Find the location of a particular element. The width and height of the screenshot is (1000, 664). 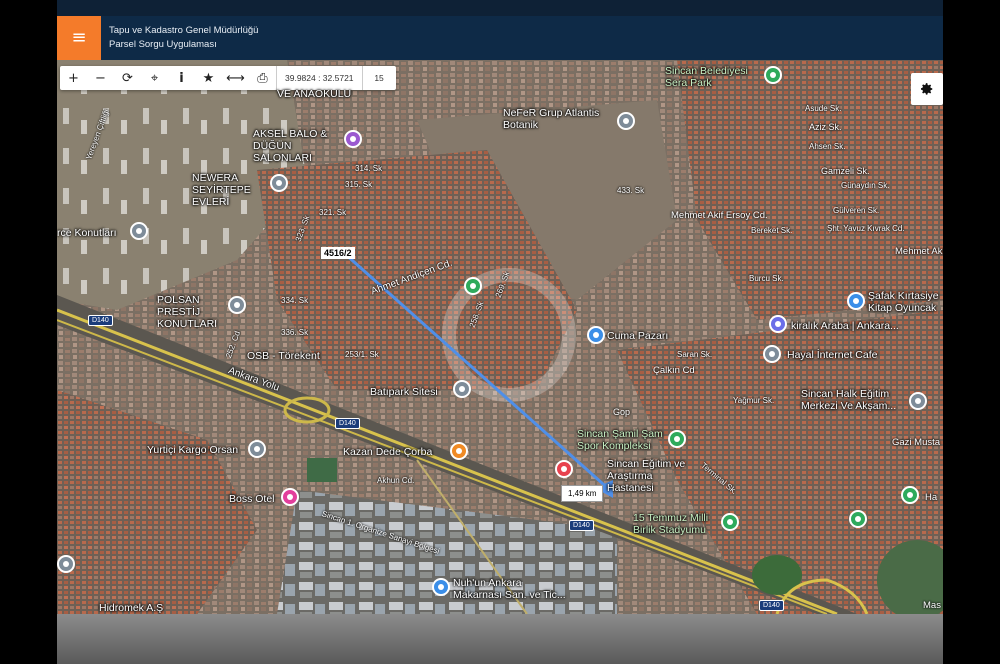

poi-safak: Şafak Kırtasiye Kitap Oyuncak is located at coordinates (905, 302).